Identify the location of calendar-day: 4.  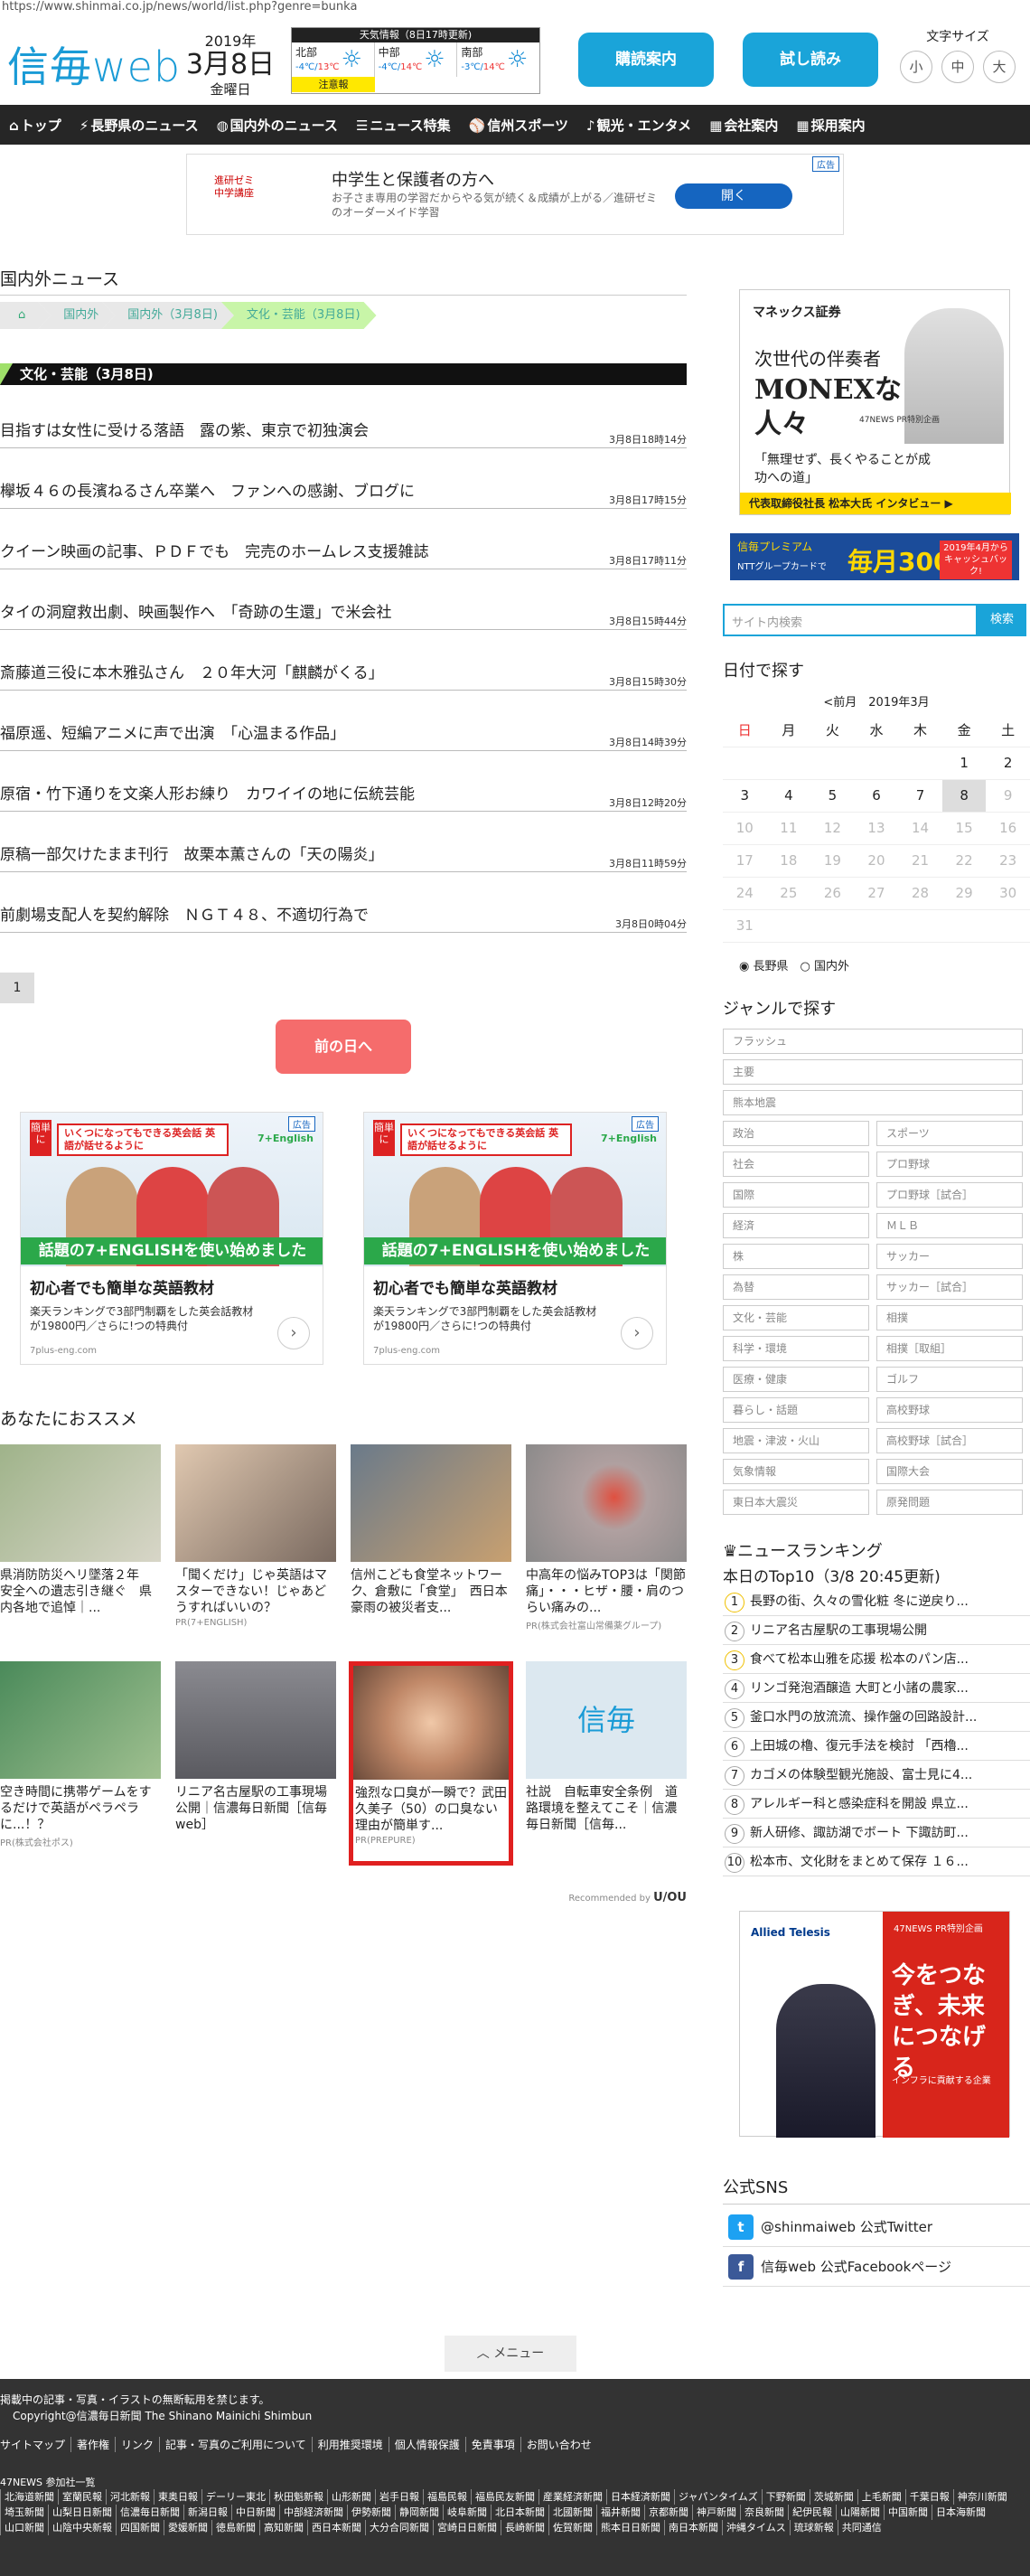
(788, 796).